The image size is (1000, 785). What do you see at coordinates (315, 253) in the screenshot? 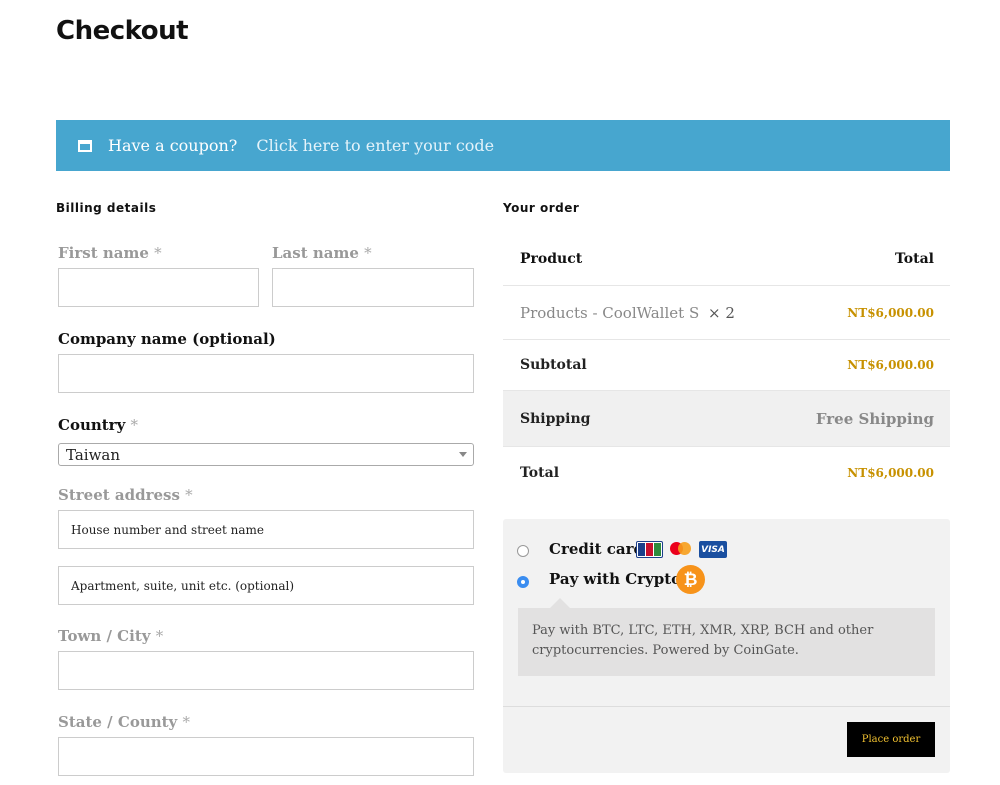
I see `last-name-label-text: Last name` at bounding box center [315, 253].